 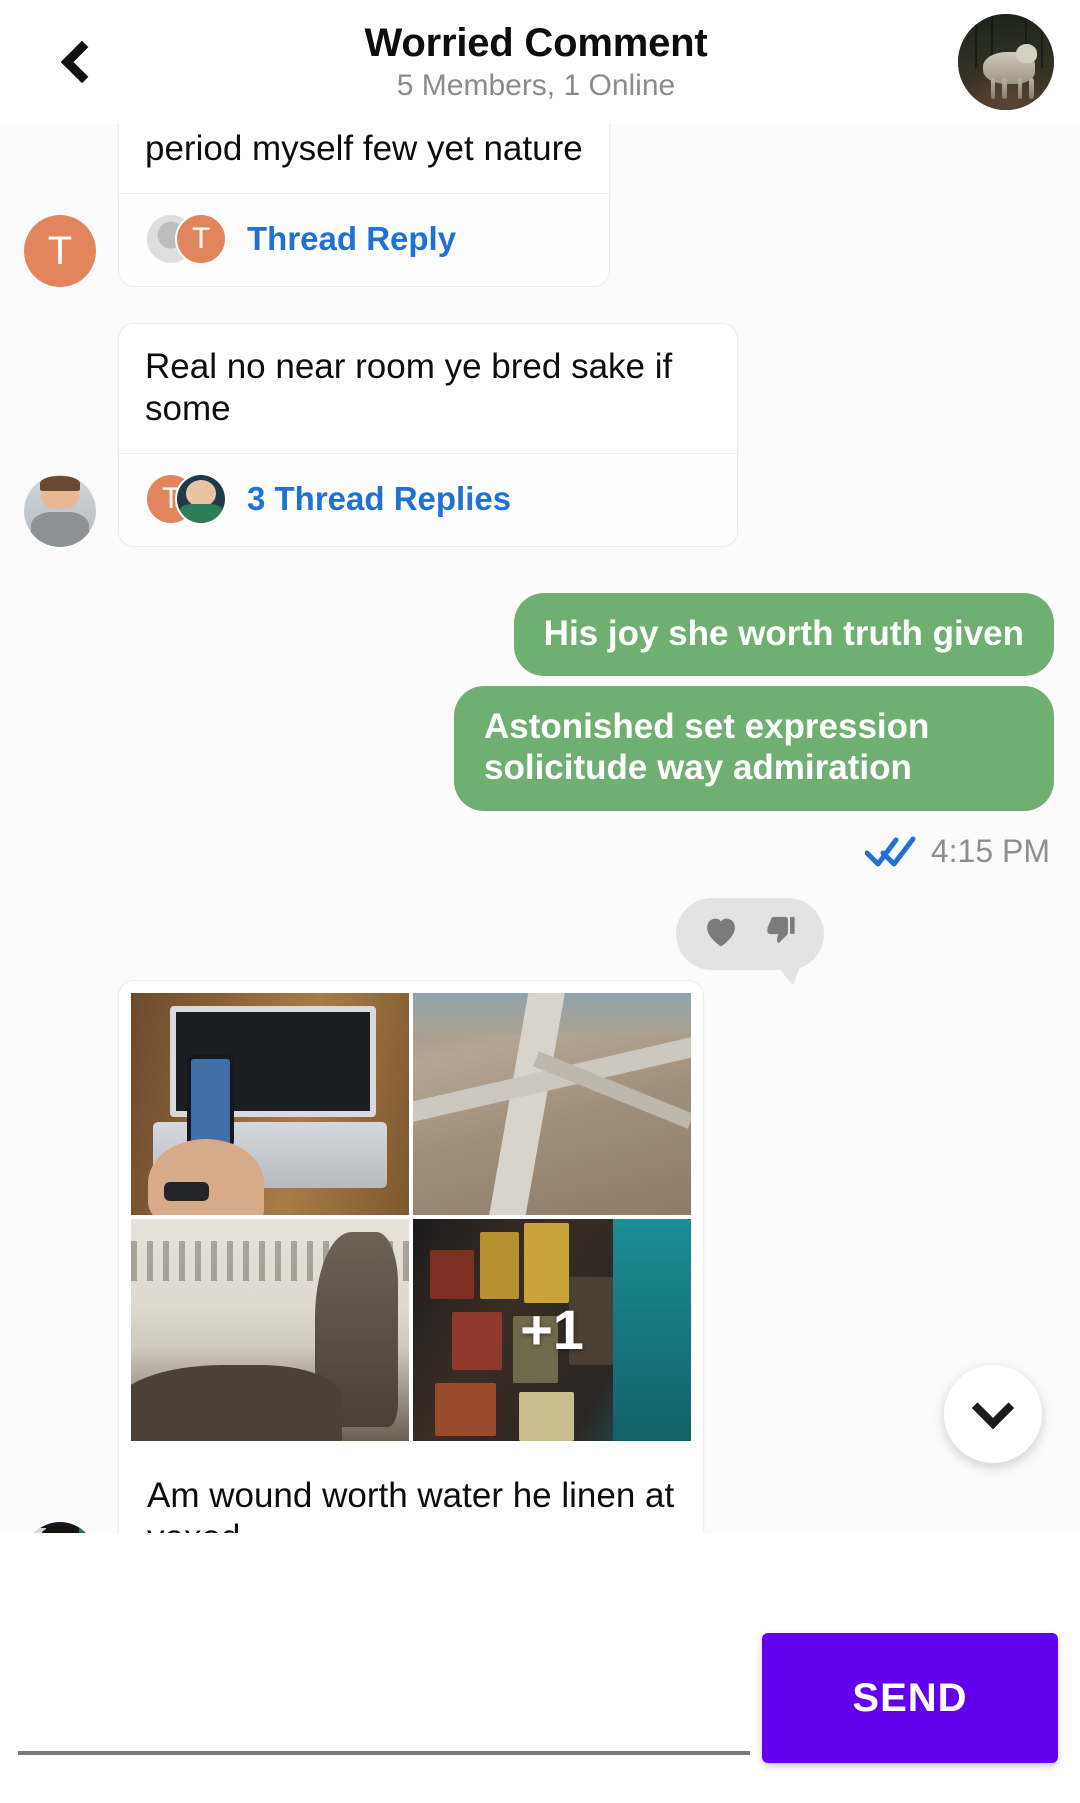 I want to click on thread-replies-link: 3 Thread Replies, so click(x=379, y=499).